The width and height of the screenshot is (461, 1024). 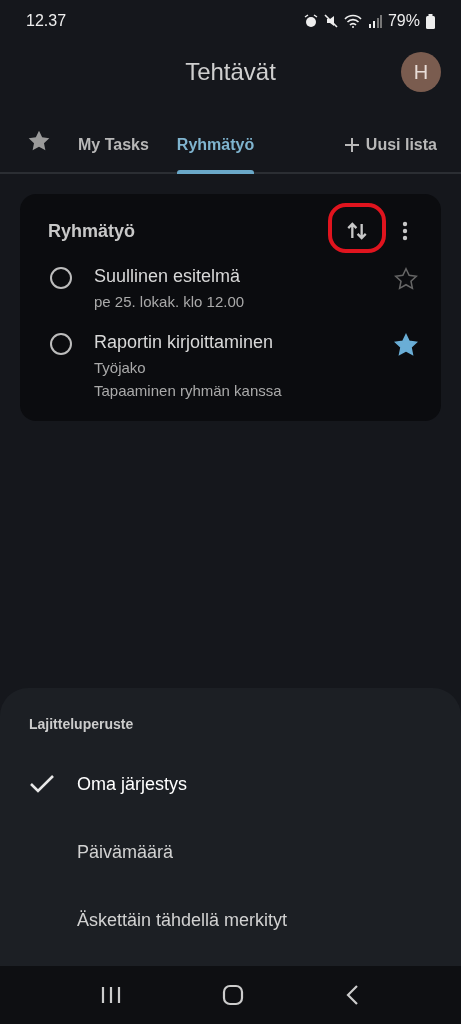 I want to click on new-list-tab: Uusi lista, so click(x=390, y=154).